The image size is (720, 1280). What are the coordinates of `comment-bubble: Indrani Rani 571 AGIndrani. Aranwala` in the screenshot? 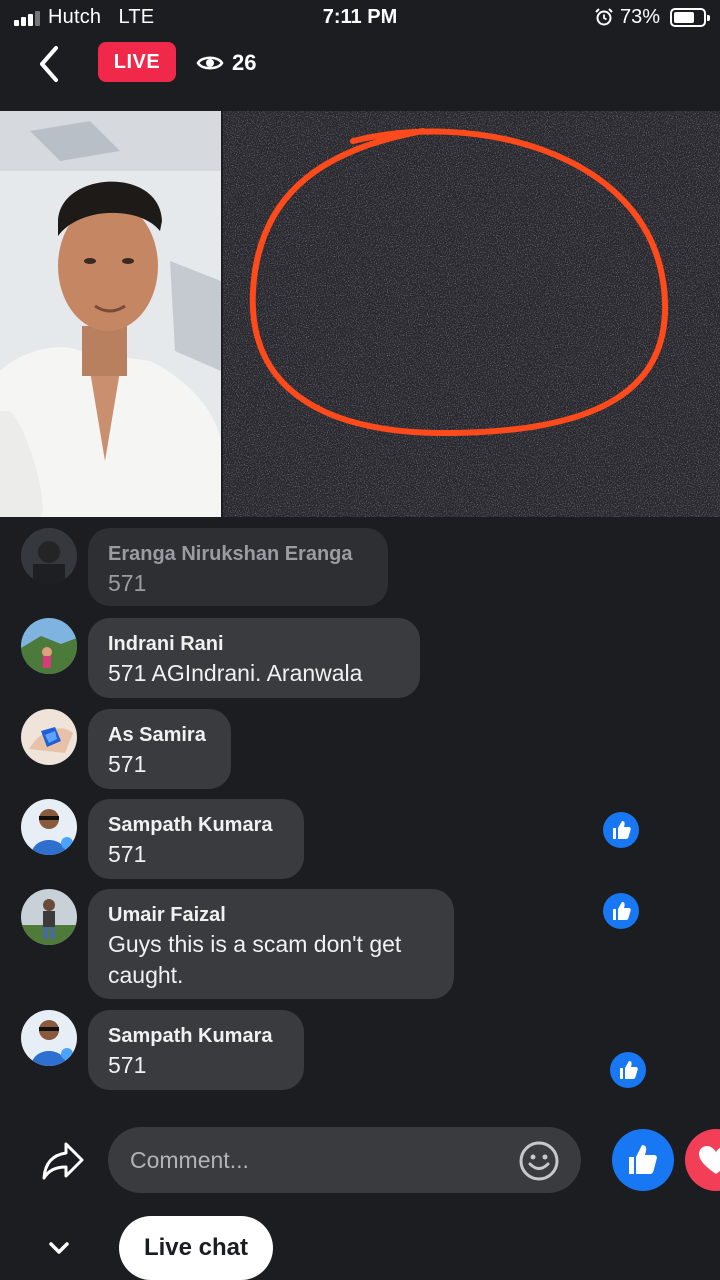 It's located at (254, 658).